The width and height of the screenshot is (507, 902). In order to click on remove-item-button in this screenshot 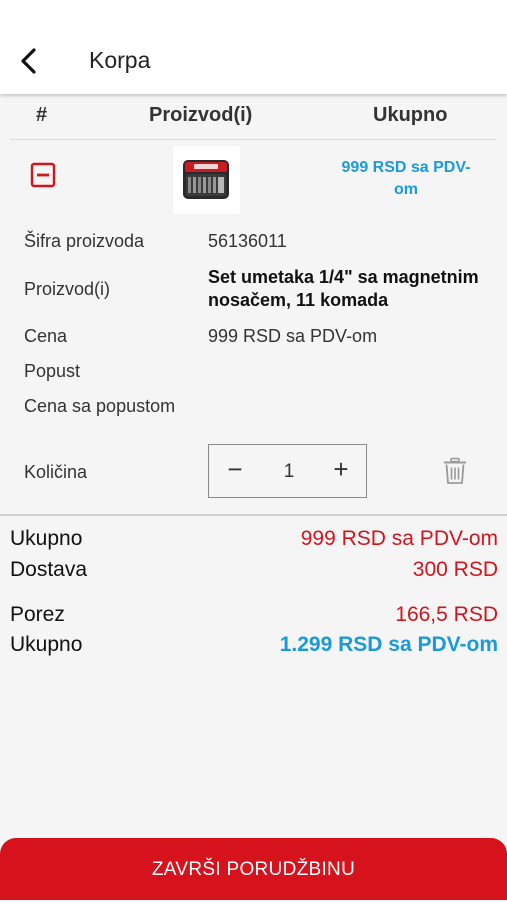, I will do `click(43, 175)`.